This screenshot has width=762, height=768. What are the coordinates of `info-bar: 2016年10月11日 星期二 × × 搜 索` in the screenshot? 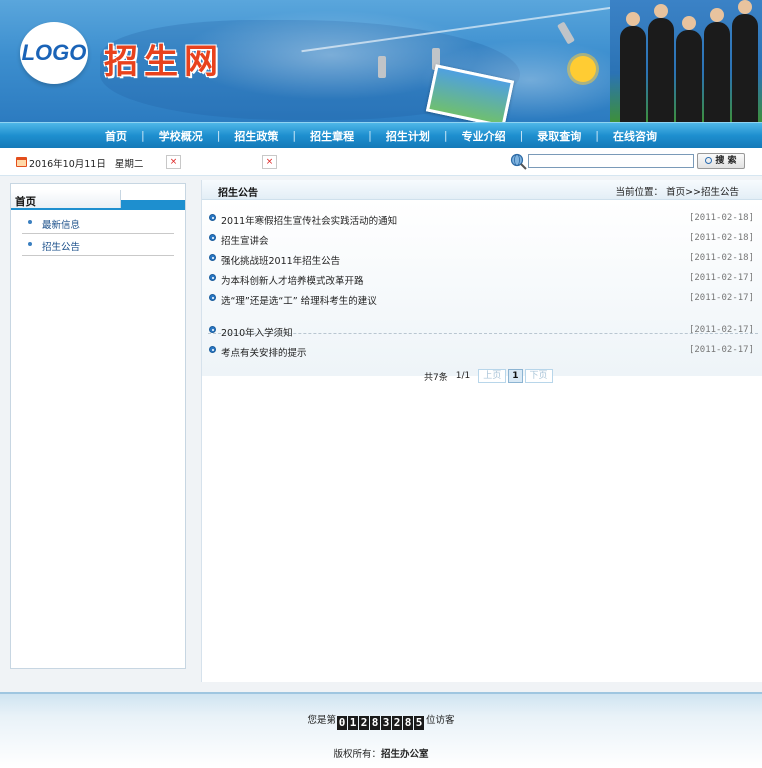 It's located at (381, 162).